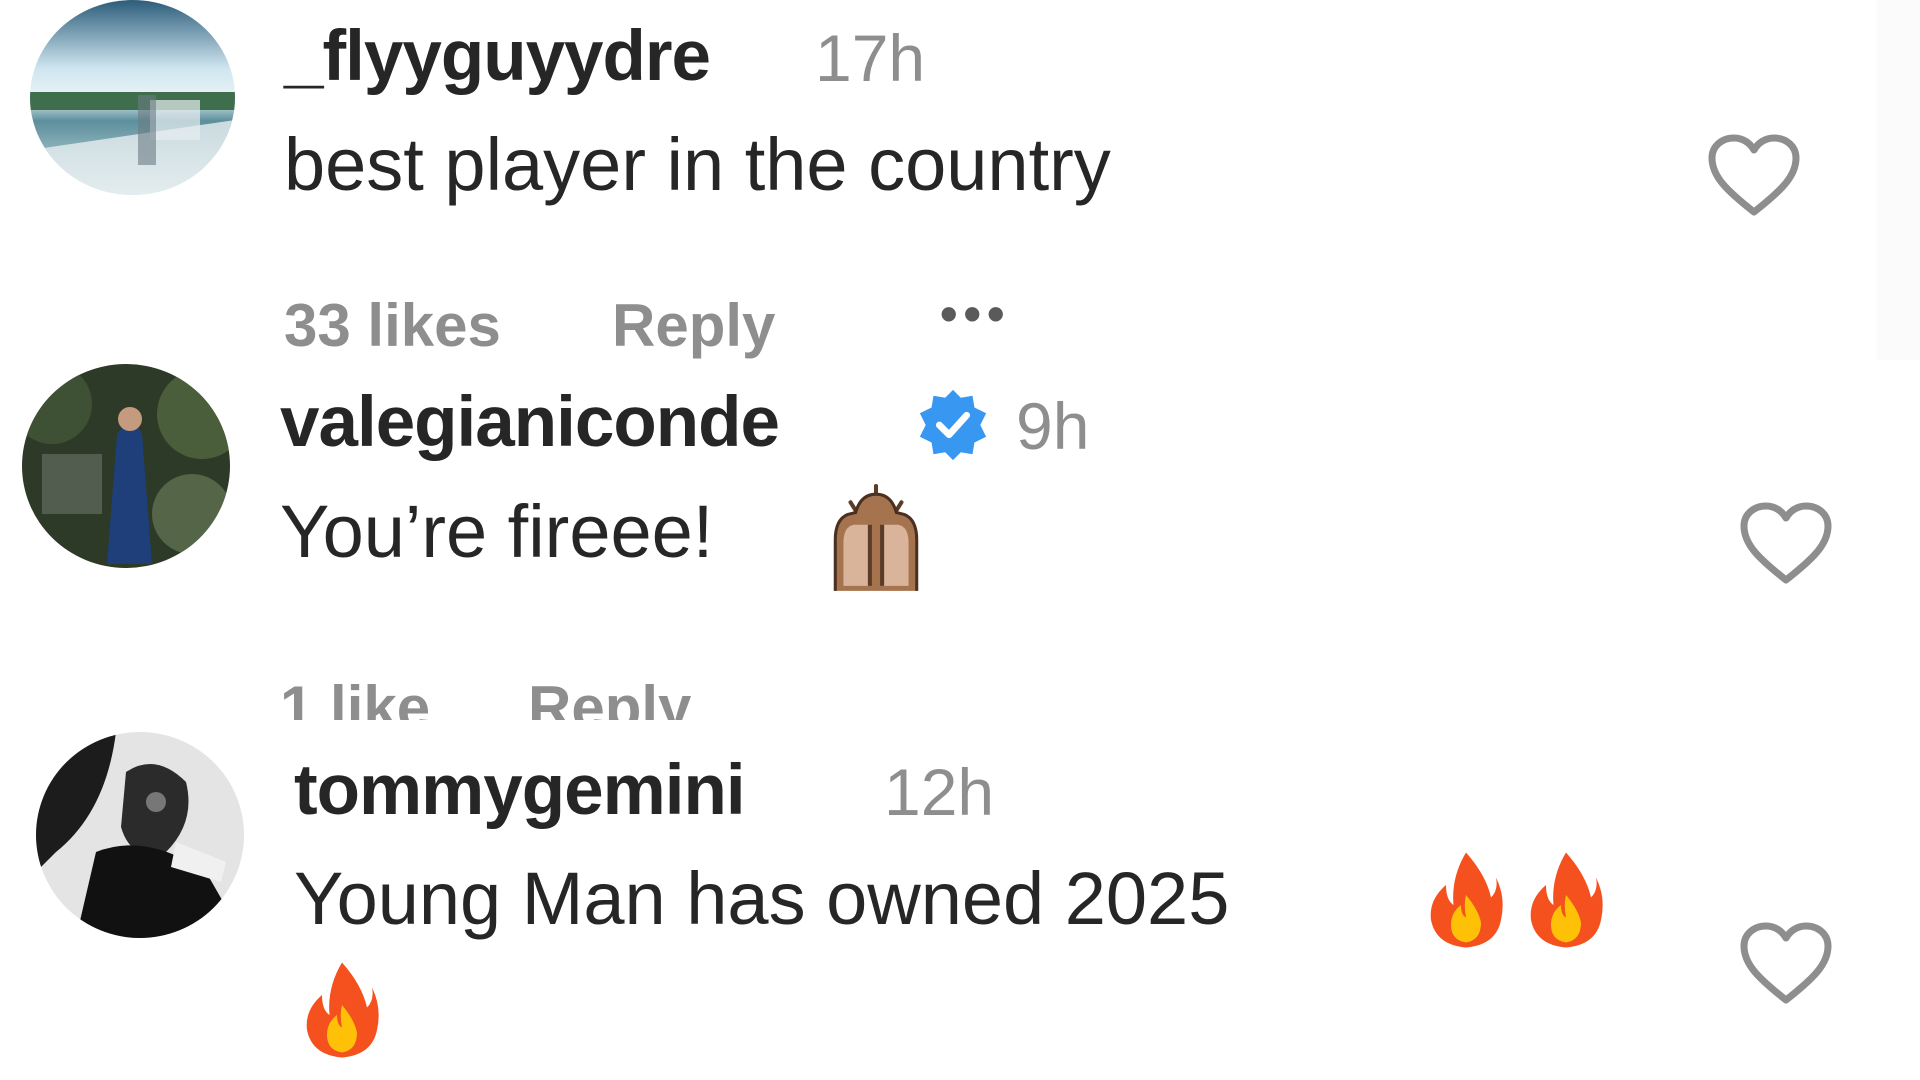 The width and height of the screenshot is (1920, 1080). I want to click on raised-hands-emoji-icon, so click(876, 537).